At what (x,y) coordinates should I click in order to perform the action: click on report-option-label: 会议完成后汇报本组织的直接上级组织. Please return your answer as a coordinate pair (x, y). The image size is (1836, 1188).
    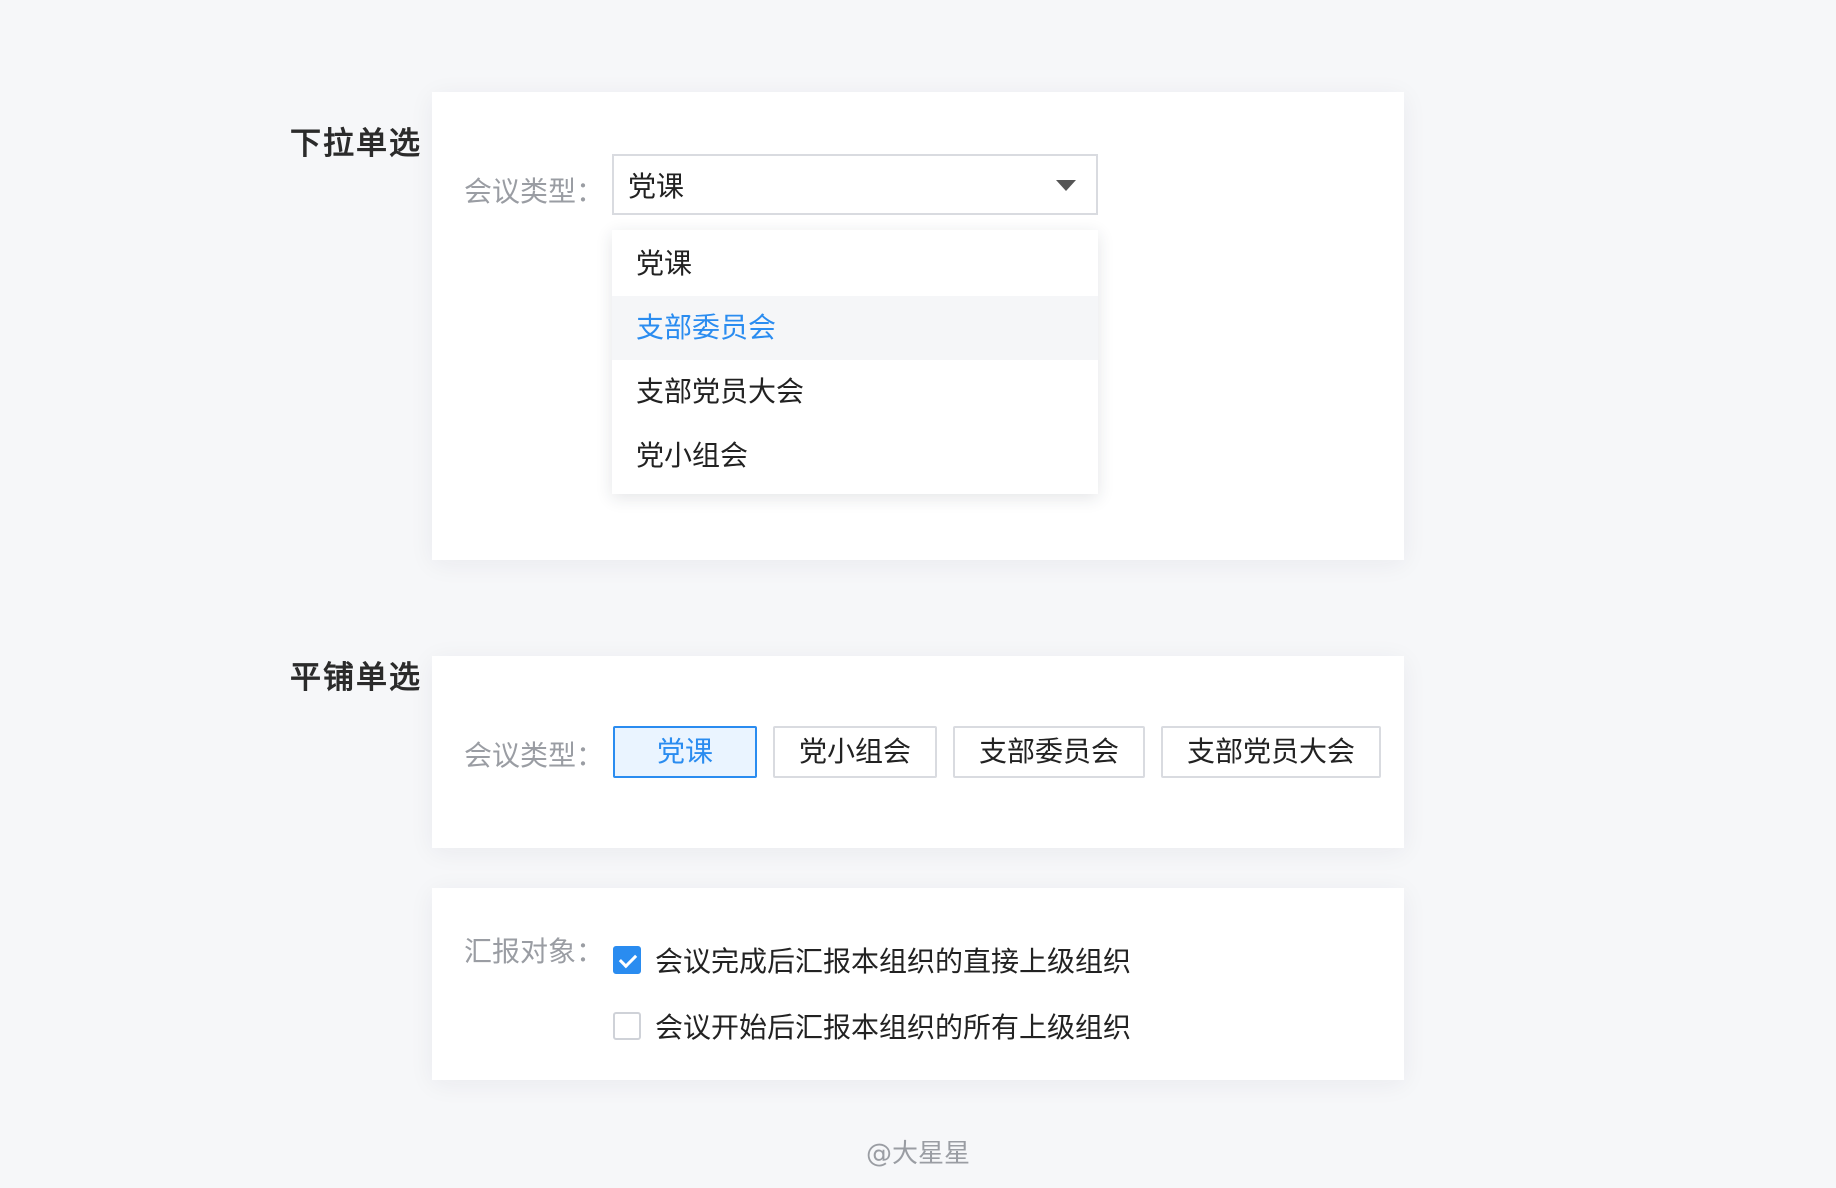
    Looking at the image, I should click on (893, 961).